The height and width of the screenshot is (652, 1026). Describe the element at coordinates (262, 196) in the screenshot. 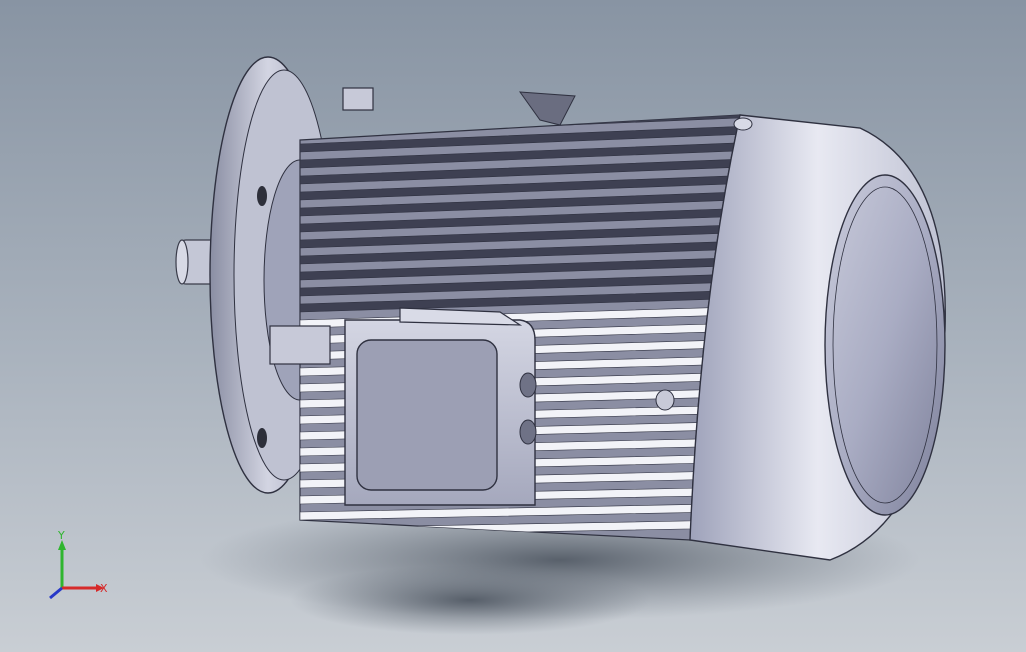

I see `flange-bolt-hole-top` at that location.